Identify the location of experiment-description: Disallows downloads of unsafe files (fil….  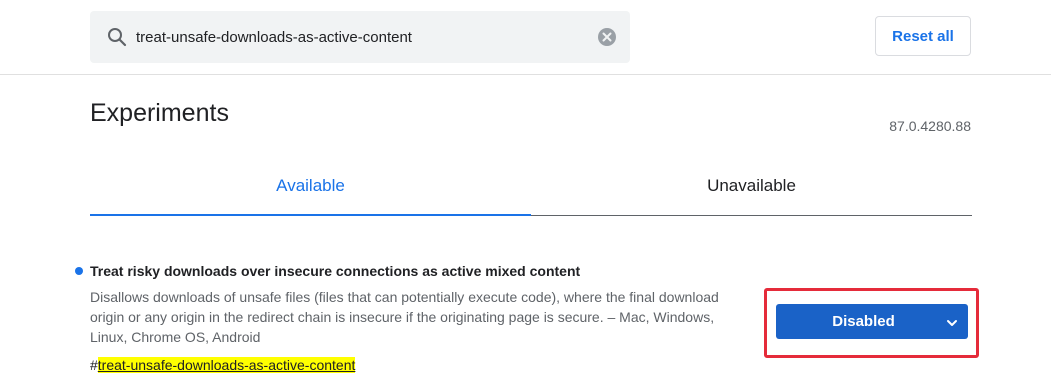
(404, 317).